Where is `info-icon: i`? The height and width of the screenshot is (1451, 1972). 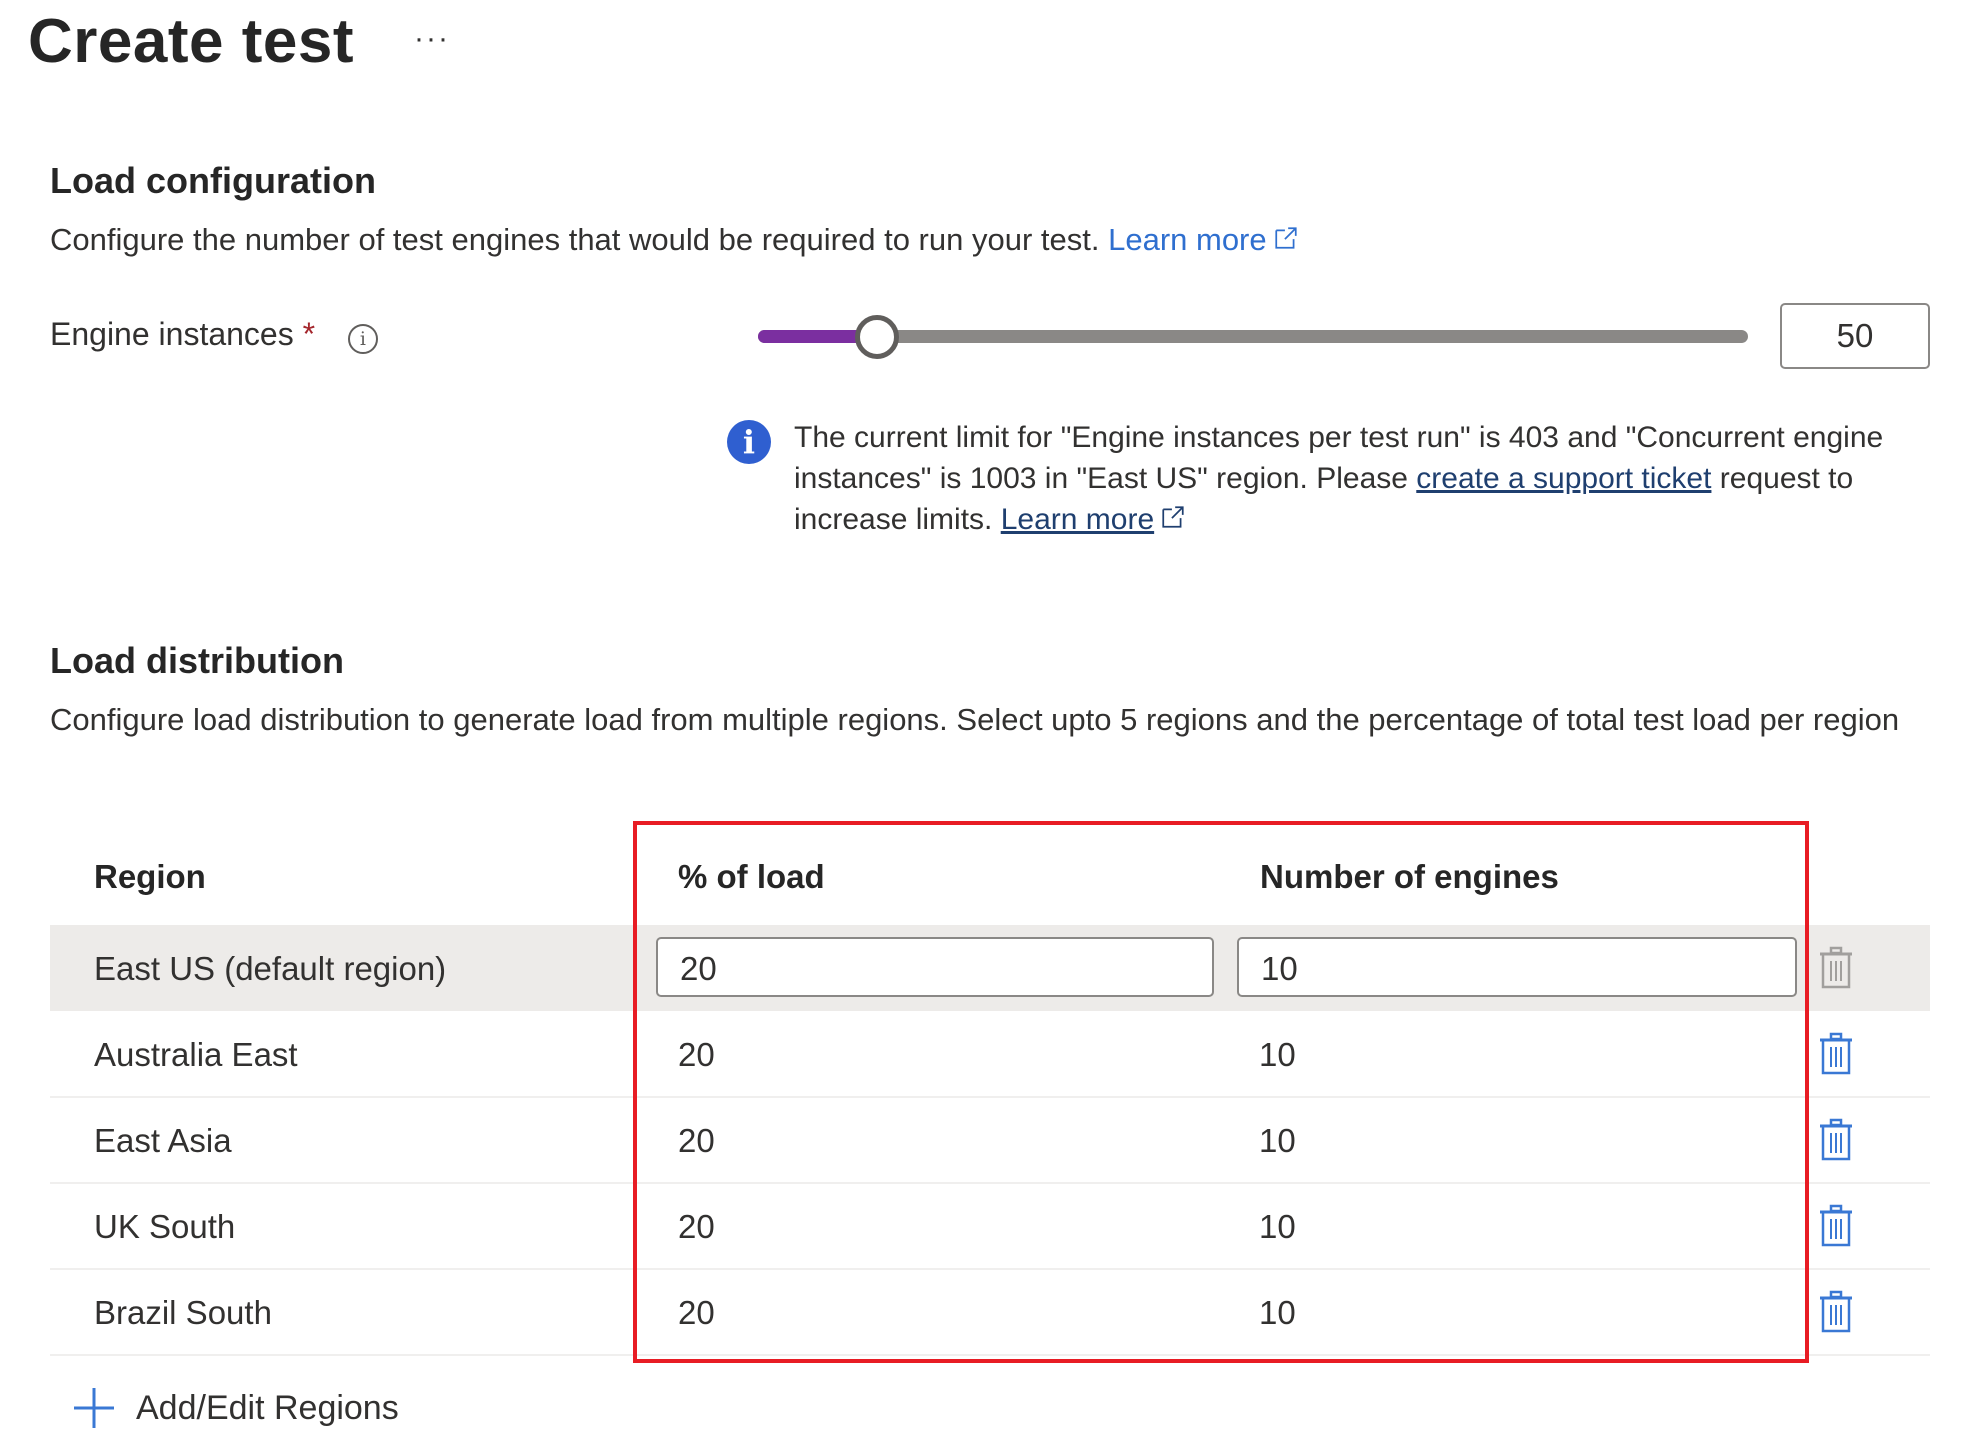
info-icon: i is located at coordinates (749, 442).